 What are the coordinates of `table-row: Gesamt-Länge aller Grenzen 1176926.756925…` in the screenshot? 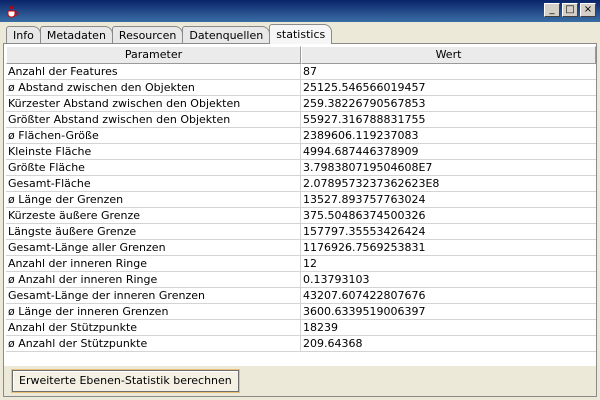 It's located at (301, 248).